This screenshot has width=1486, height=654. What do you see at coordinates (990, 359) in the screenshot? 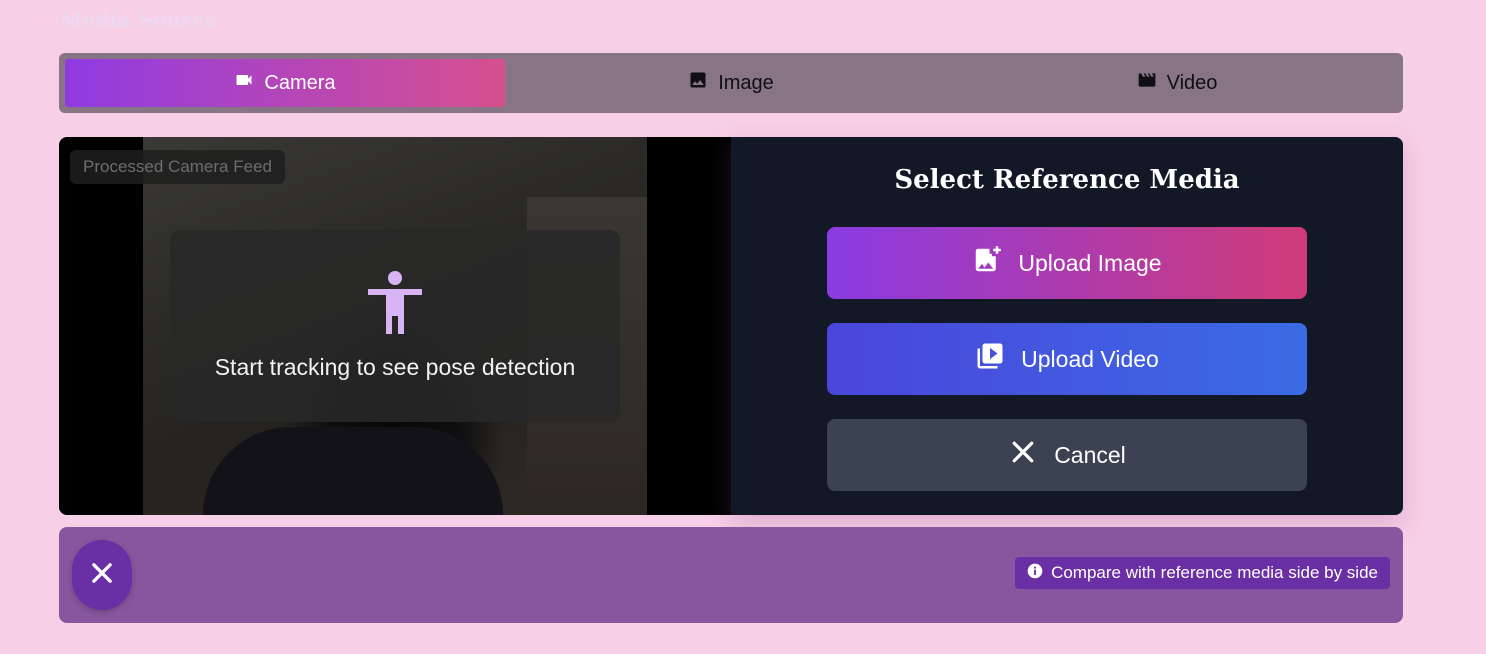
I see `video-library-icon` at bounding box center [990, 359].